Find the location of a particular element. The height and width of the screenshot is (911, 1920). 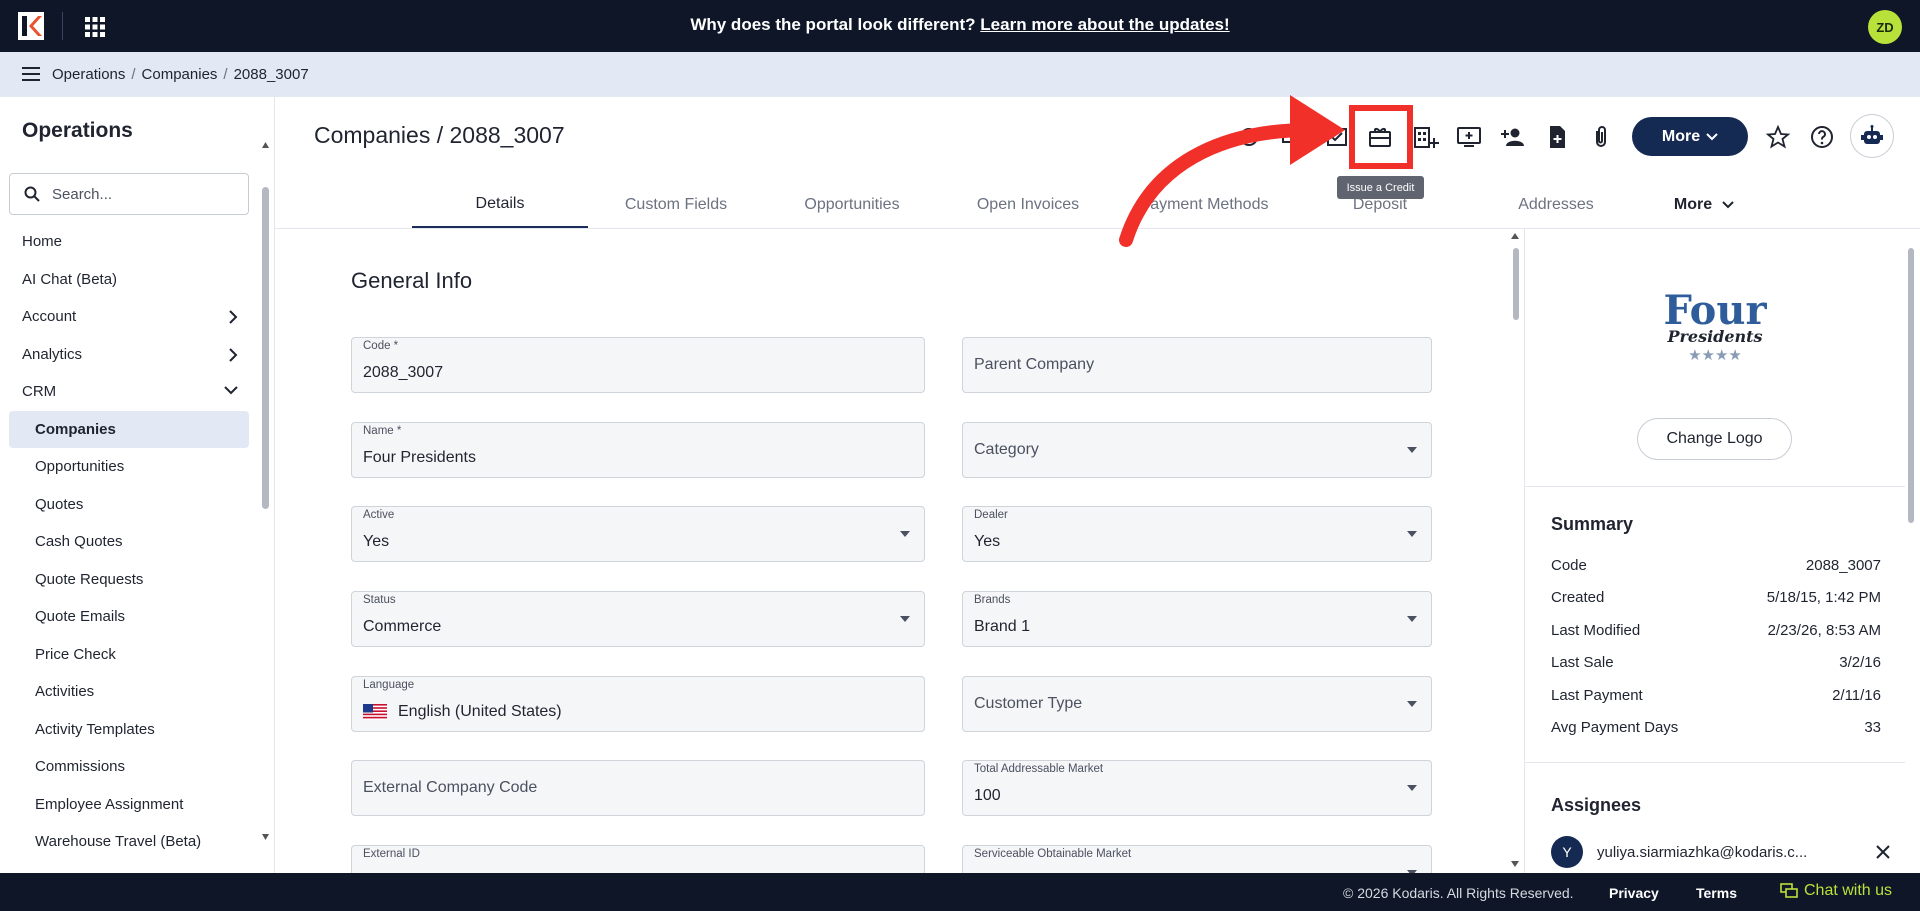

add-to-queue-icon is located at coordinates (1469, 137).